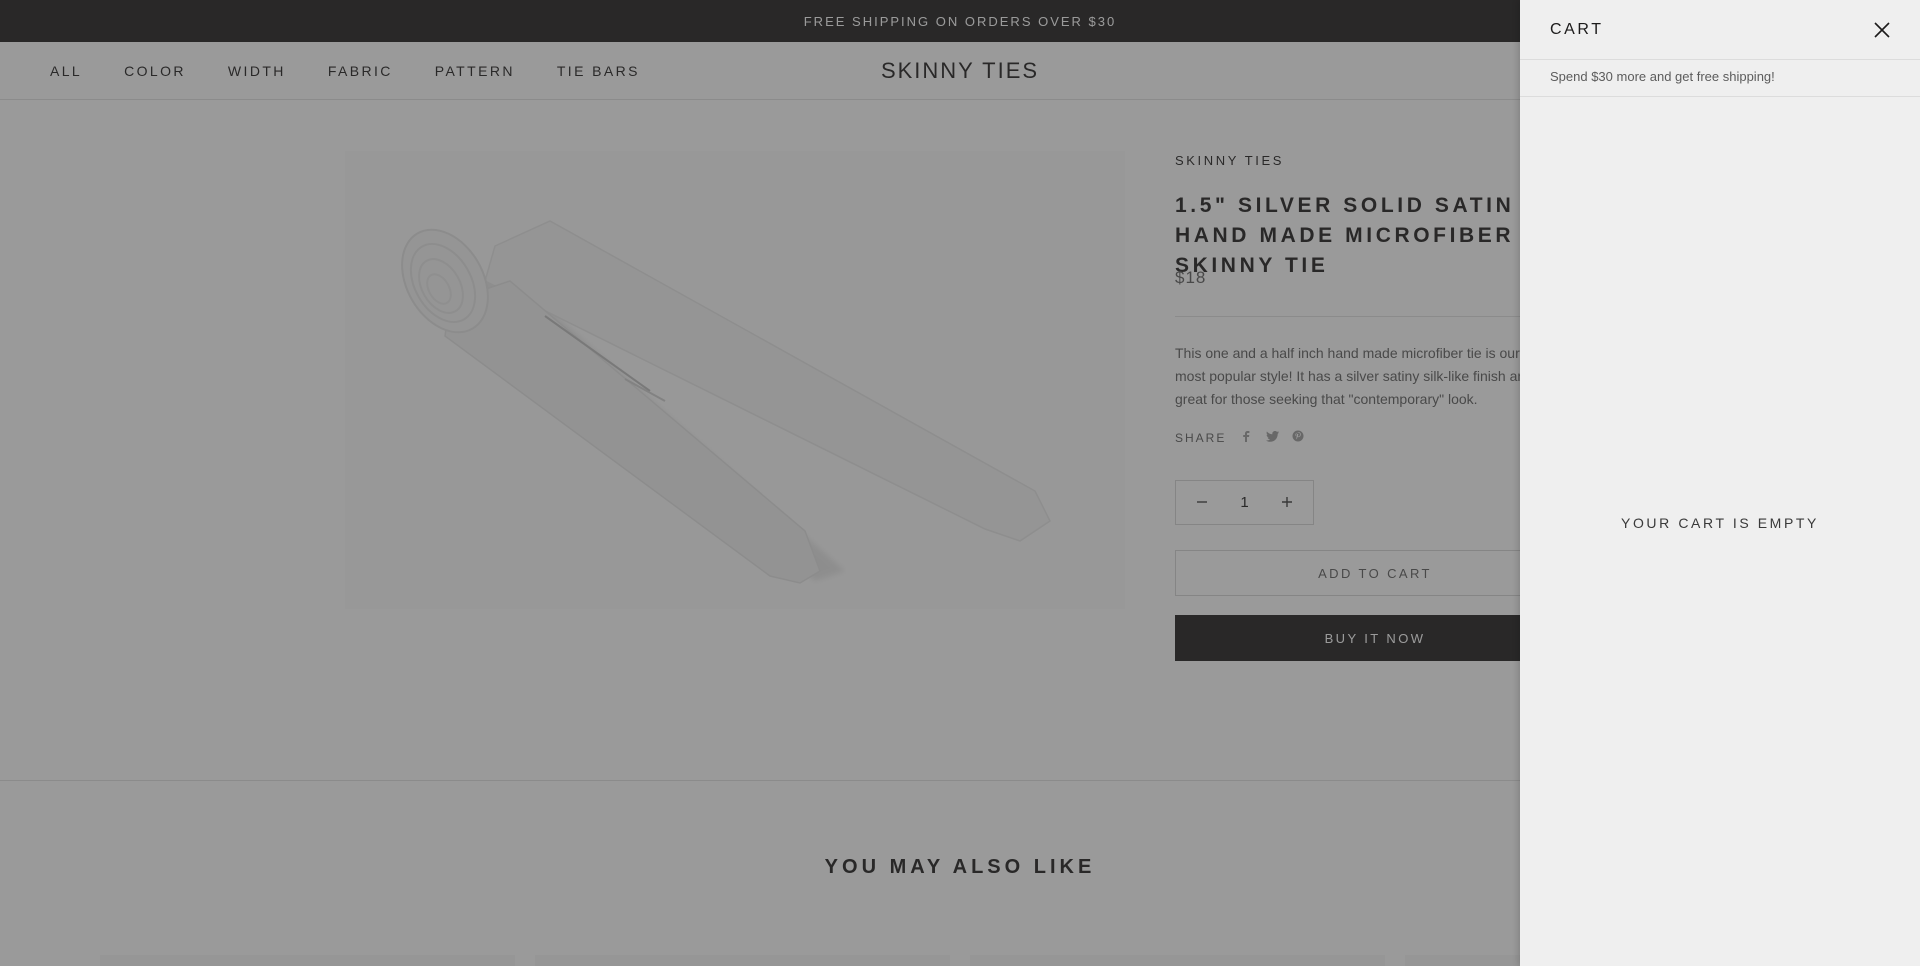 Image resolution: width=1920 pixels, height=966 pixels. I want to click on cart-title: CART, so click(1577, 29).